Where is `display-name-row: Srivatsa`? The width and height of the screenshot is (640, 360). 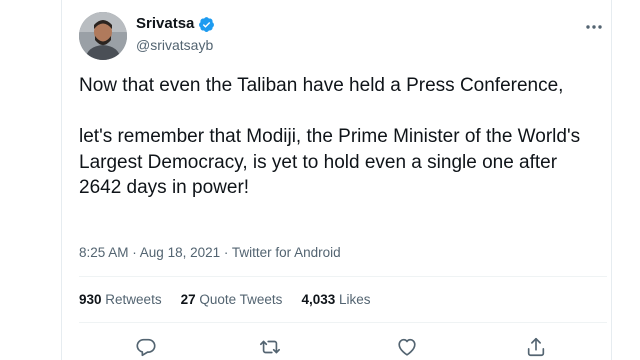
display-name-row: Srivatsa is located at coordinates (175, 24).